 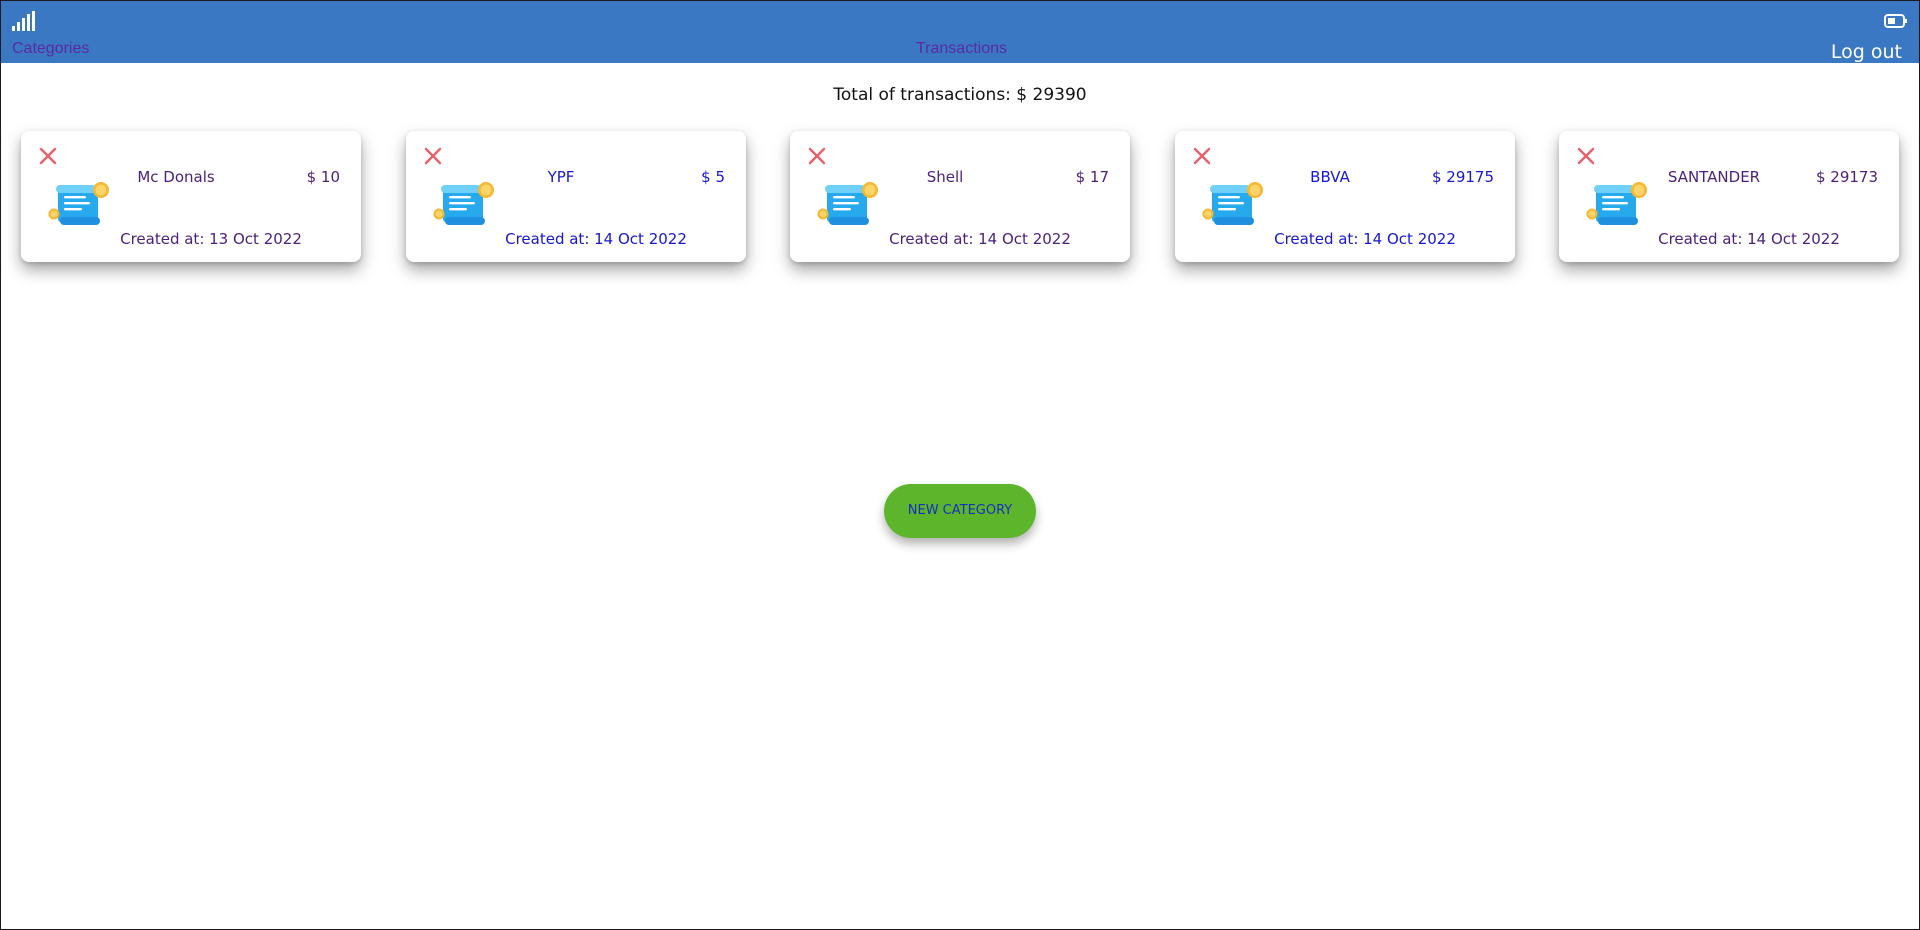 What do you see at coordinates (323, 177) in the screenshot?
I see `card-amount: $ 10` at bounding box center [323, 177].